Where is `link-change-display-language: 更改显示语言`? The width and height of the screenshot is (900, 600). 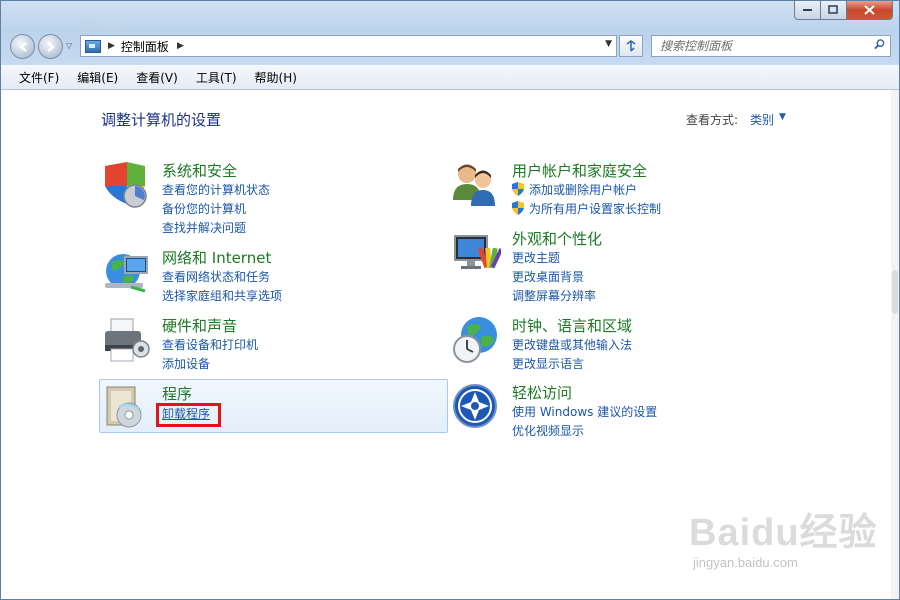
link-change-display-language: 更改显示语言 is located at coordinates (548, 363).